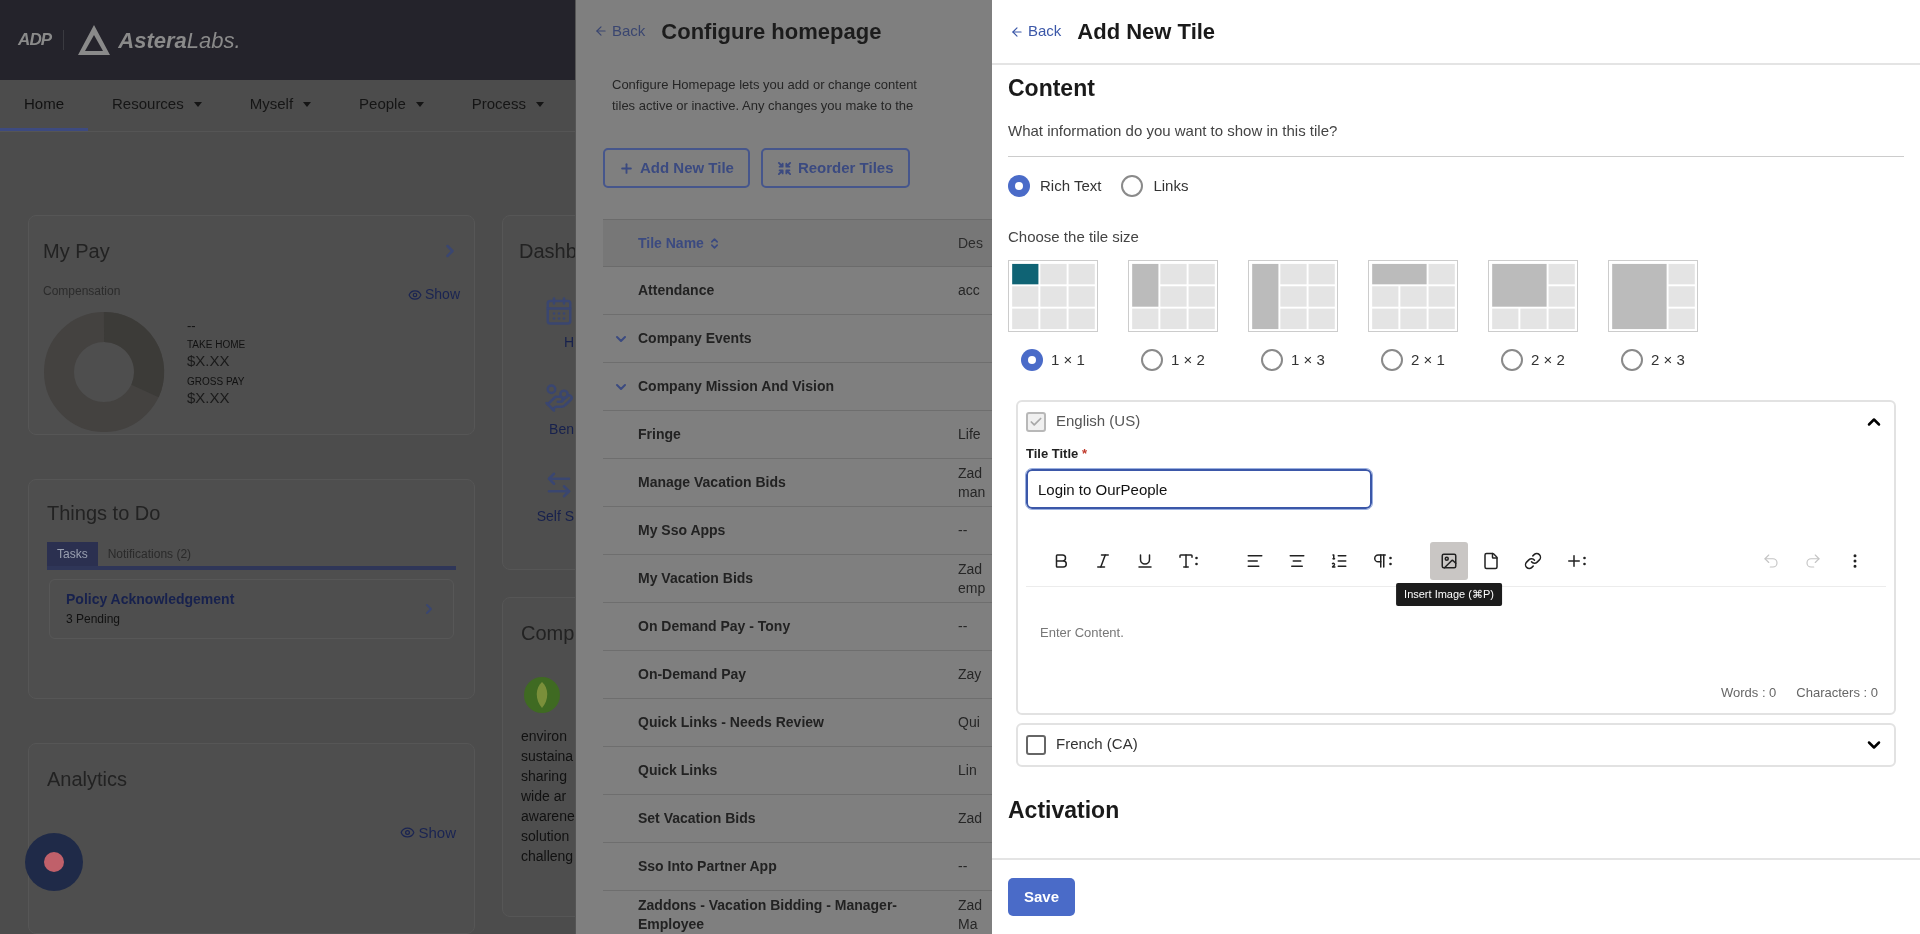 This screenshot has width=1920, height=934. Describe the element at coordinates (764, 95) in the screenshot. I see `panel-description: Configure Homepage lets you add or change content tiles active or inactive. Any changes you make to the` at that location.